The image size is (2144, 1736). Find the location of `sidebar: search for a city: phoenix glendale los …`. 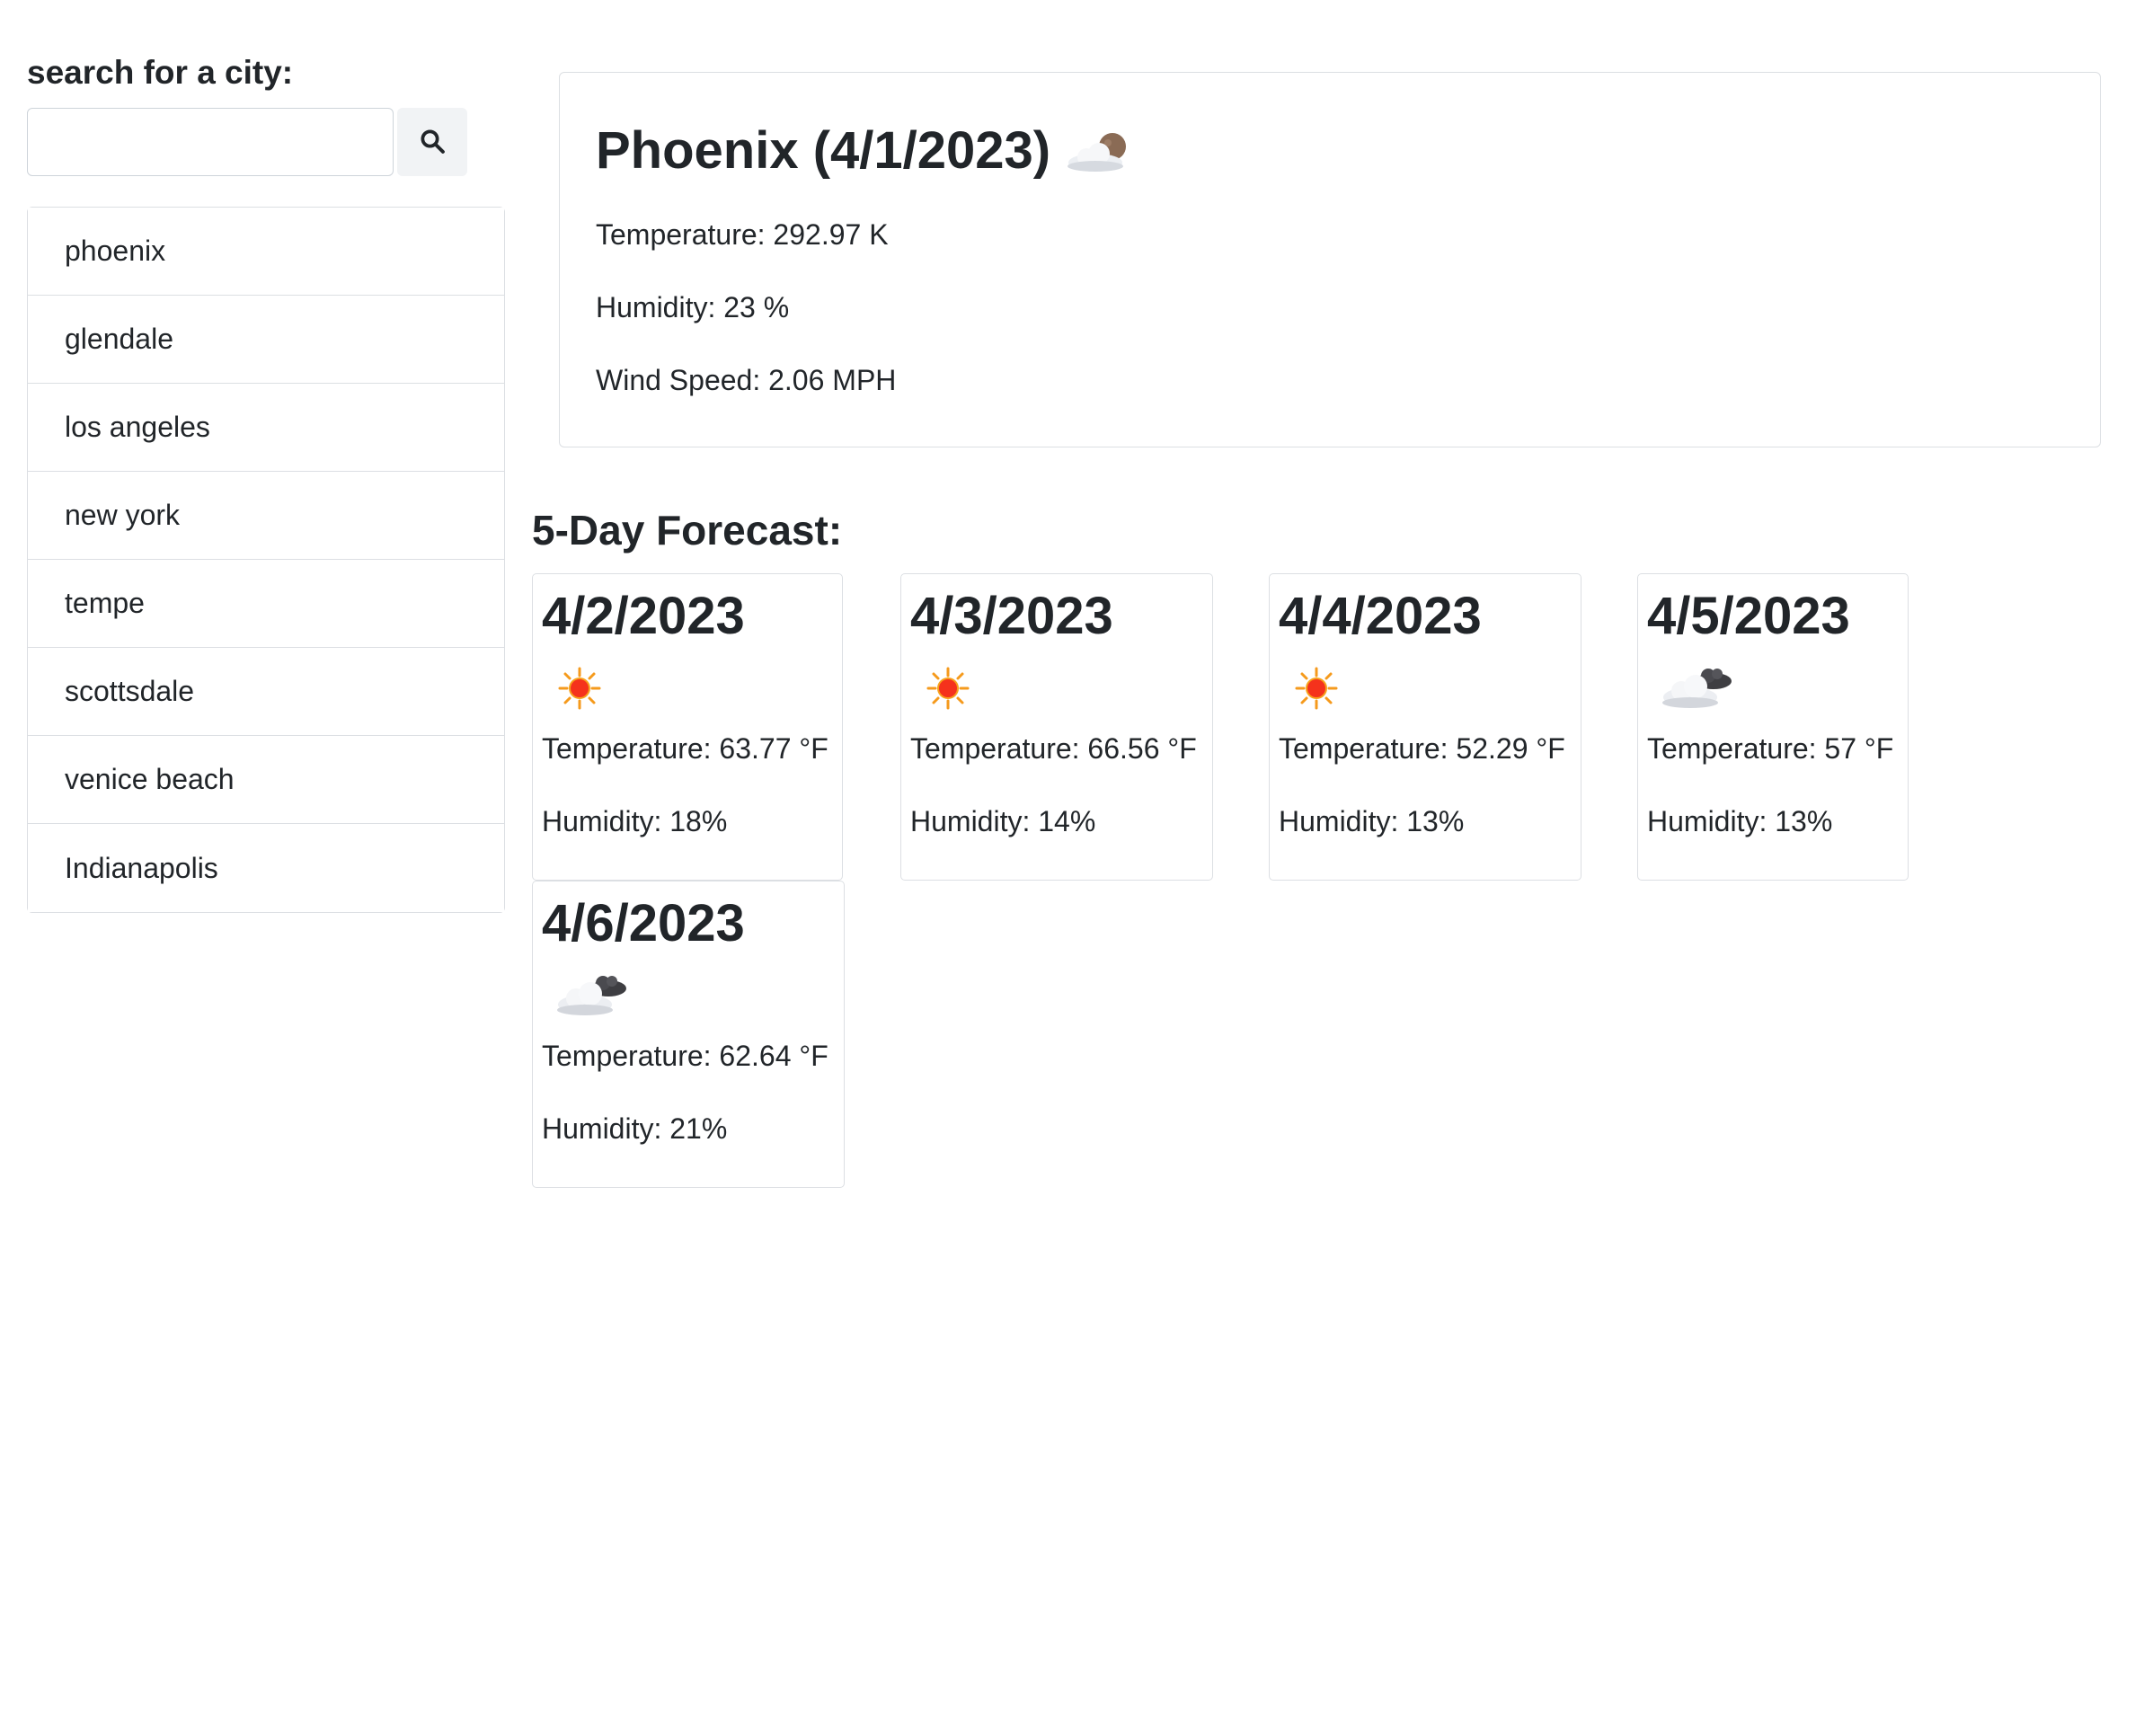

sidebar: search for a city: phoenix glendale los … is located at coordinates (266, 482).